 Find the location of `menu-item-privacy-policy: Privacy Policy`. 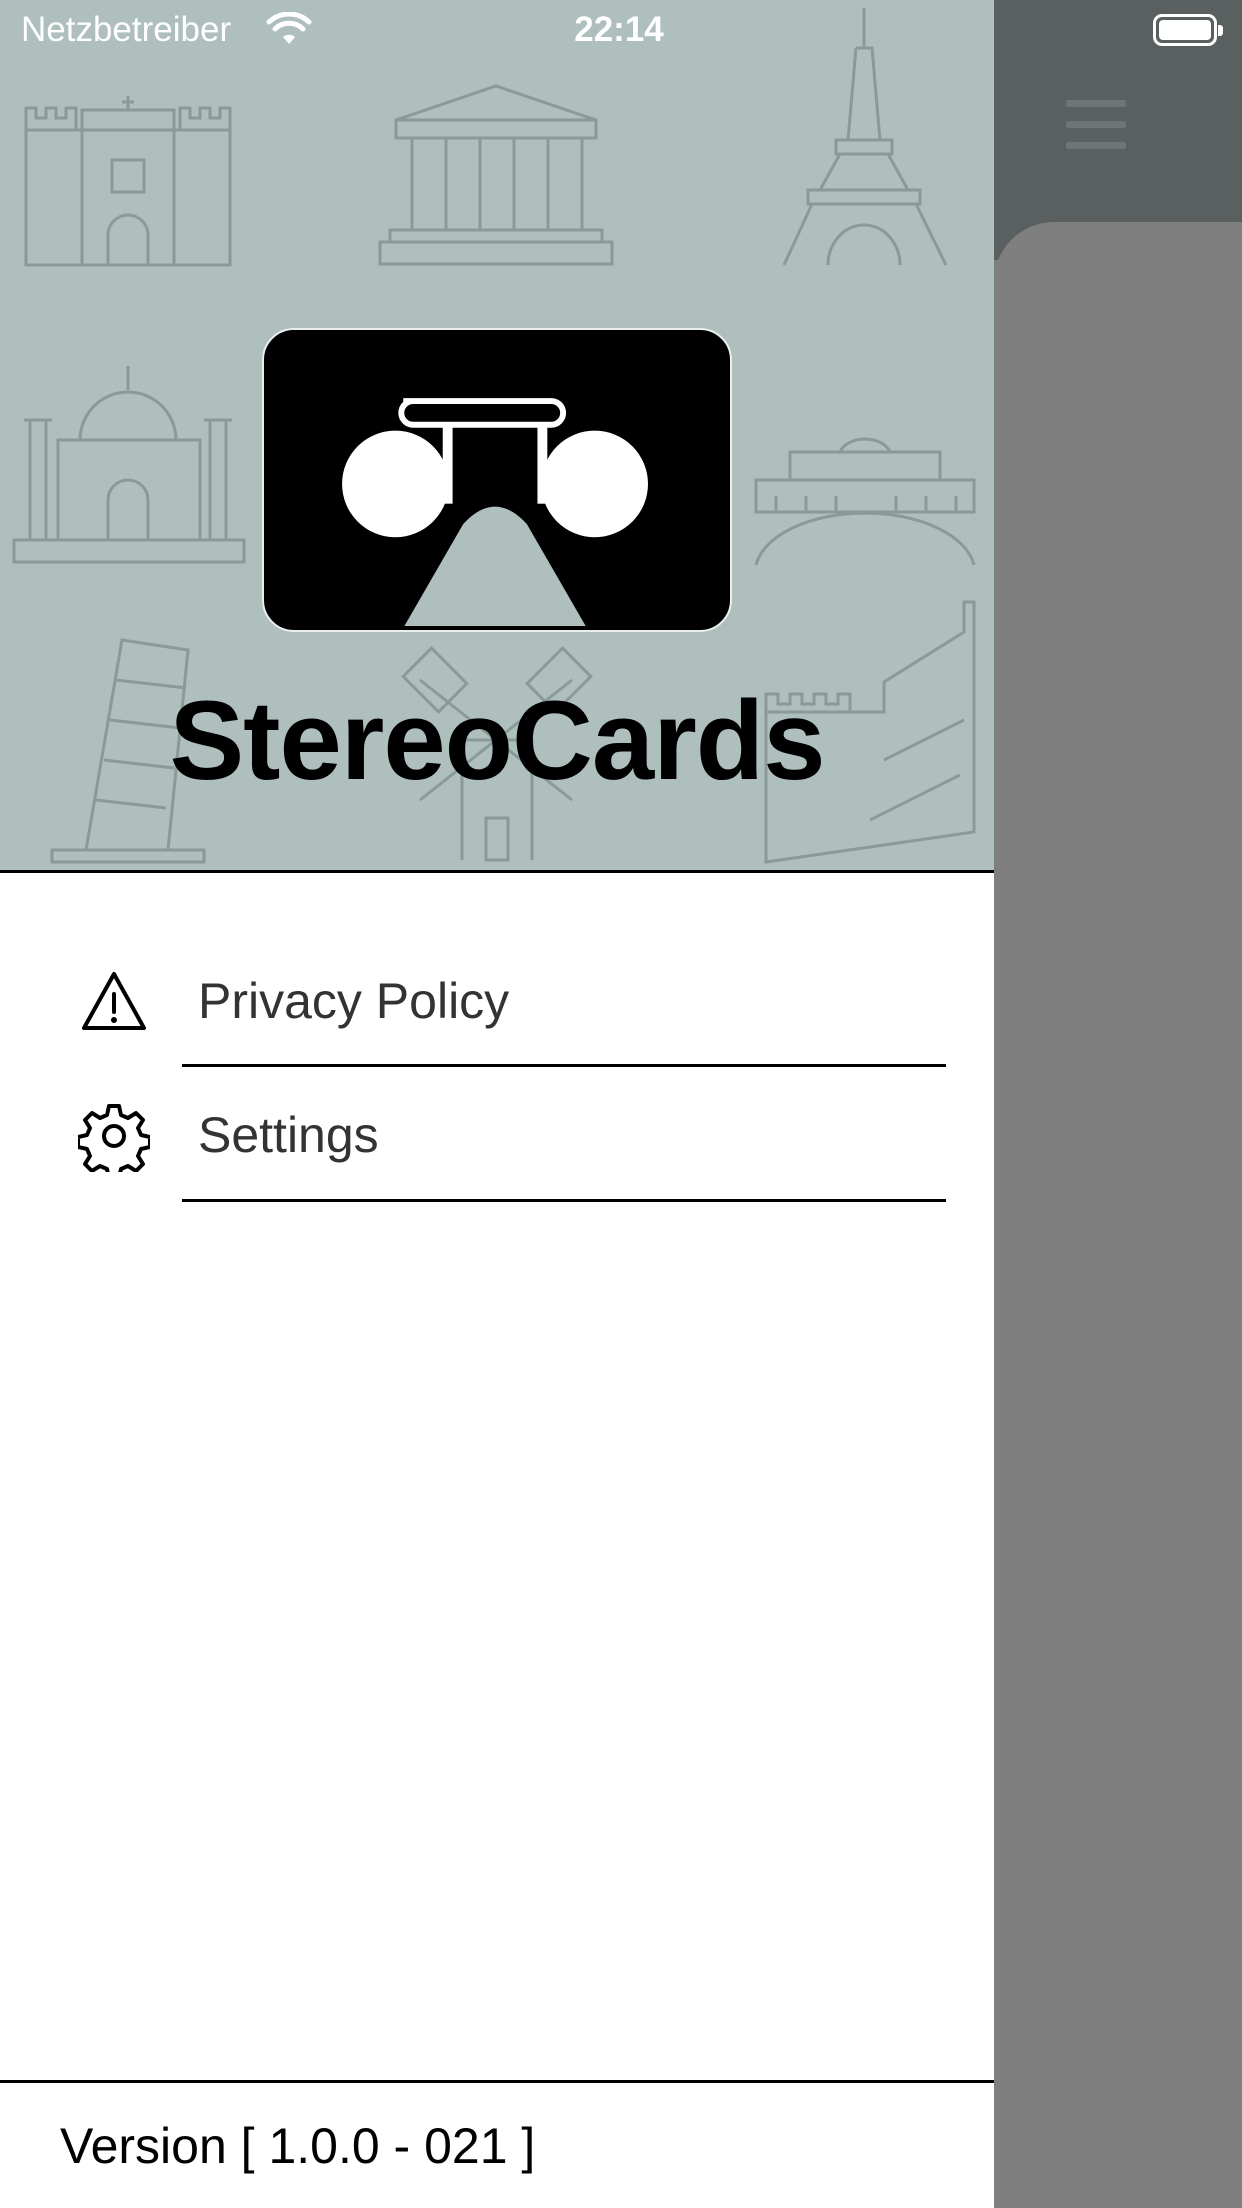

menu-item-privacy-policy: Privacy Policy is located at coordinates (497, 1002).